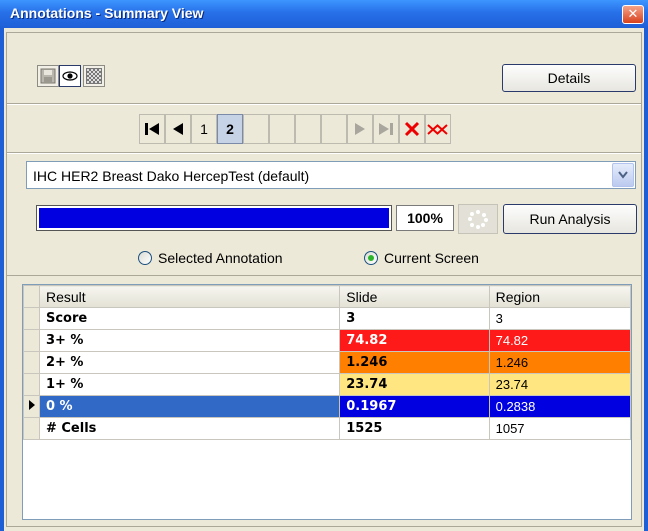  I want to click on region-value-cell: 3, so click(560, 318).